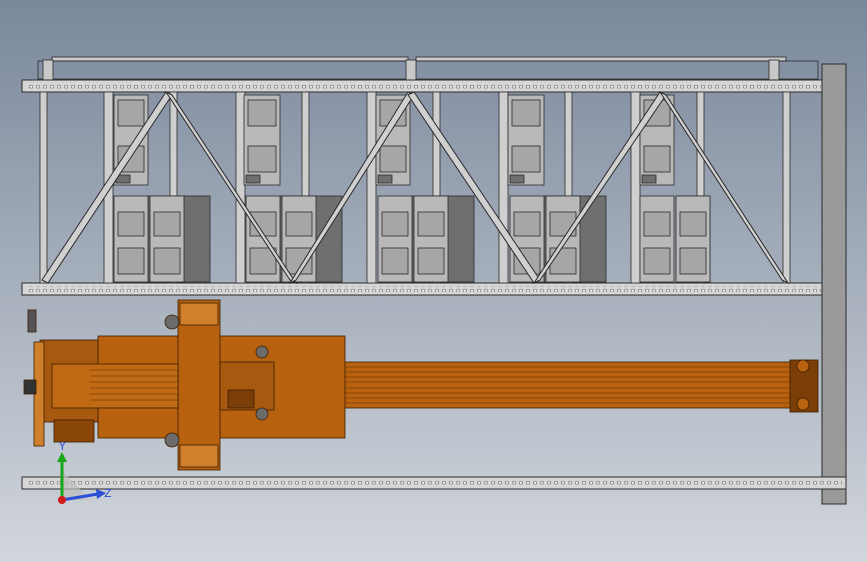  Describe the element at coordinates (74, 431) in the screenshot. I see `gear-motor` at that location.